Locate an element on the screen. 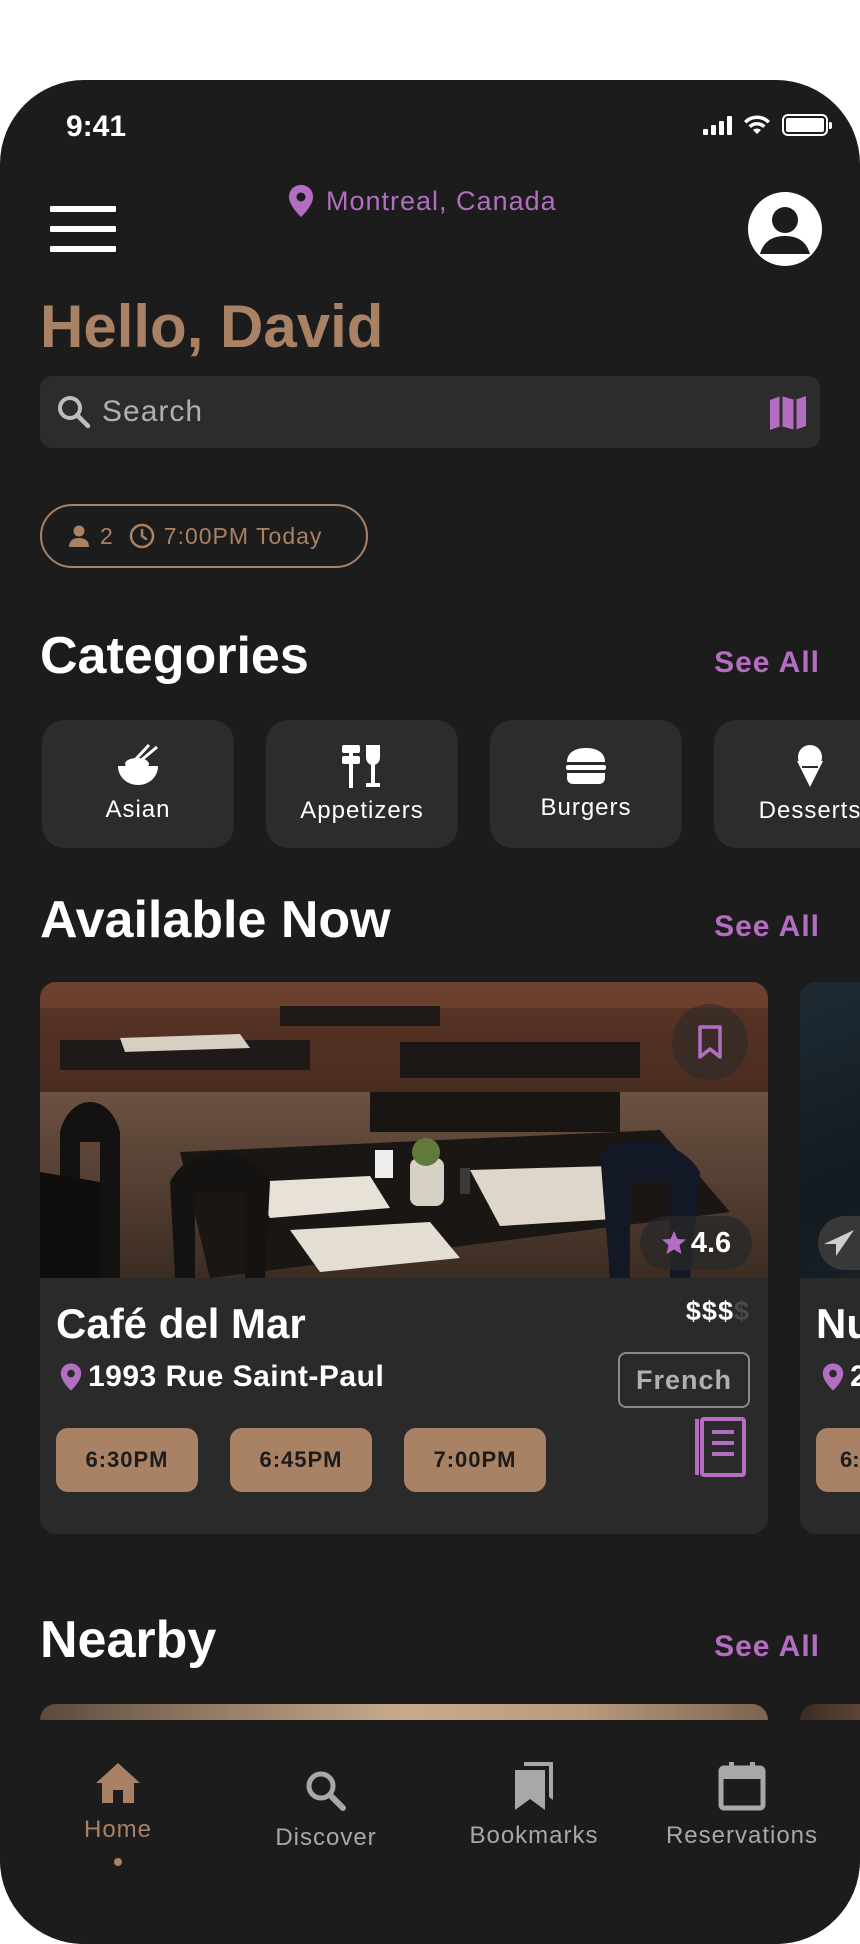 The image size is (860, 1944). bookmarks-icon is located at coordinates (534, 1786).